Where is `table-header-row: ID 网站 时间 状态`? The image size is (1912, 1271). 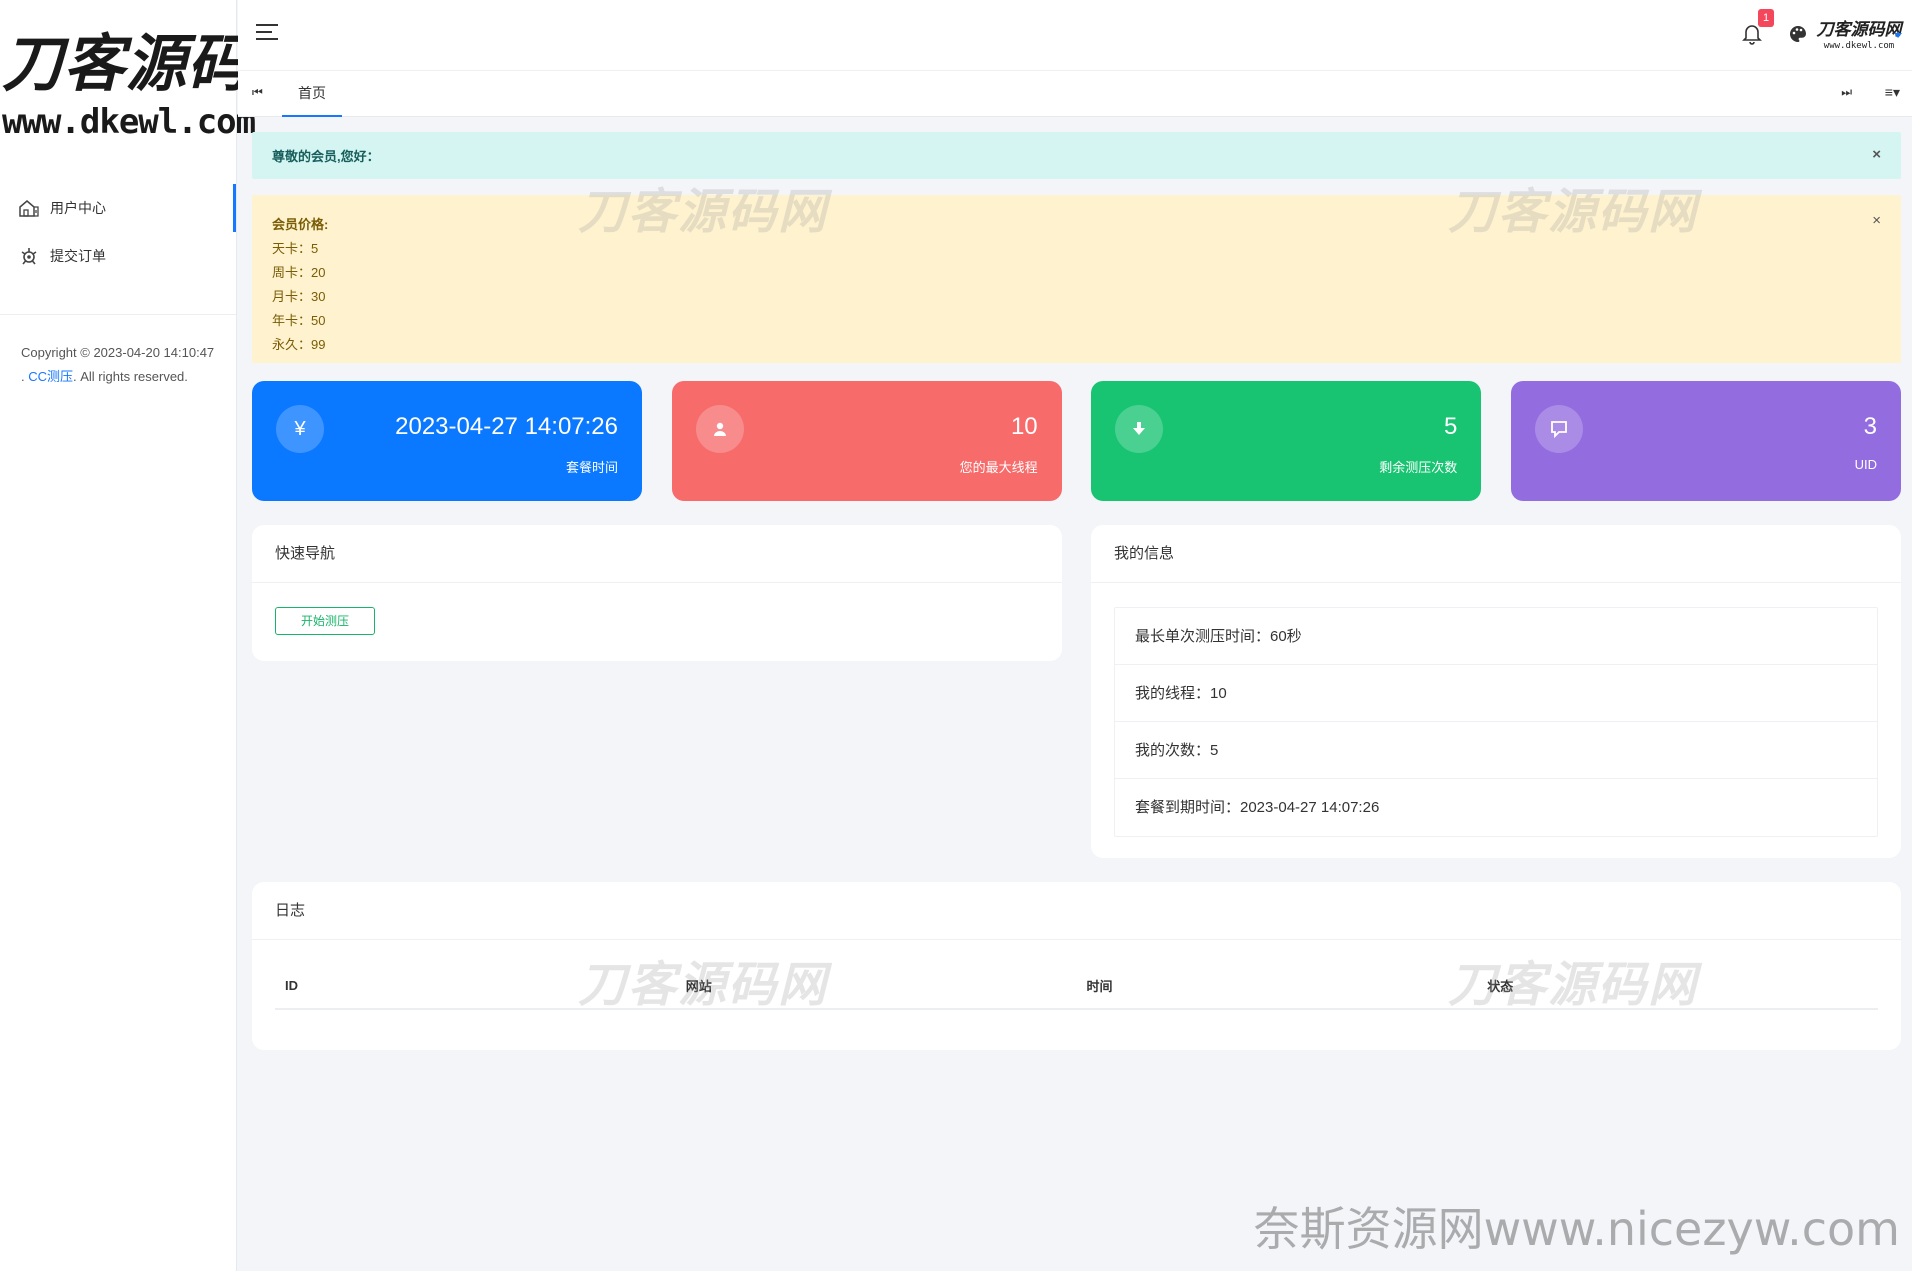 table-header-row: ID 网站 时间 状态 is located at coordinates (1076, 986).